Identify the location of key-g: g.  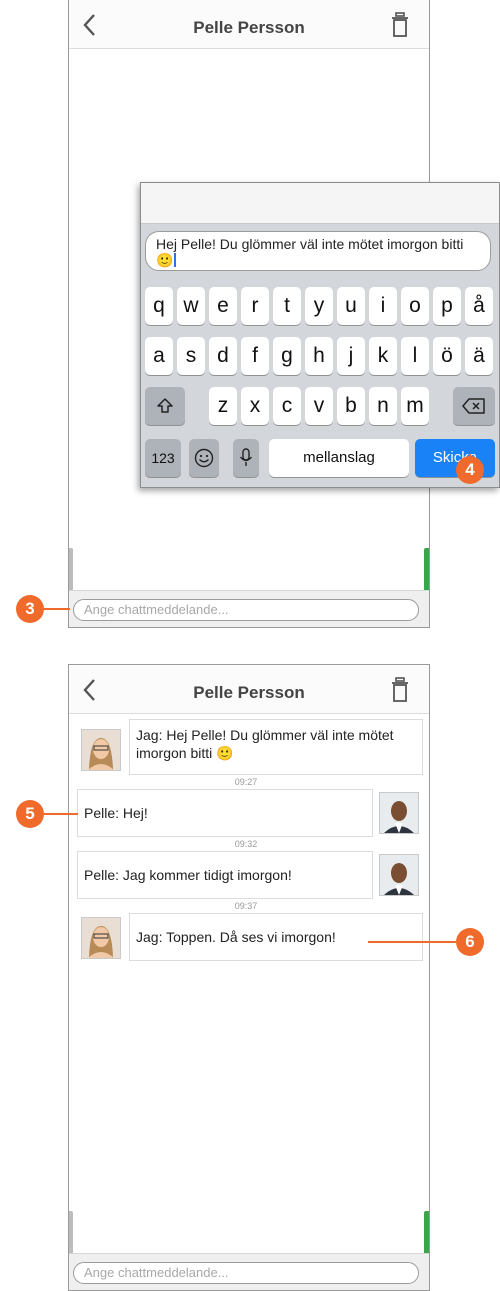
(287, 356).